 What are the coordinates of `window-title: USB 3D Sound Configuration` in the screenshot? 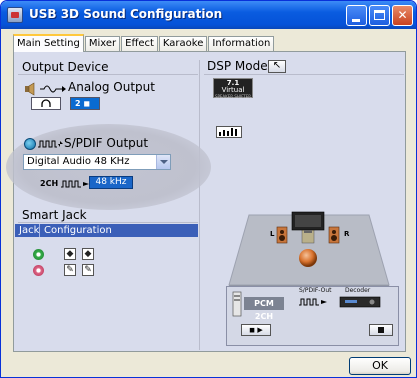 It's located at (126, 14).